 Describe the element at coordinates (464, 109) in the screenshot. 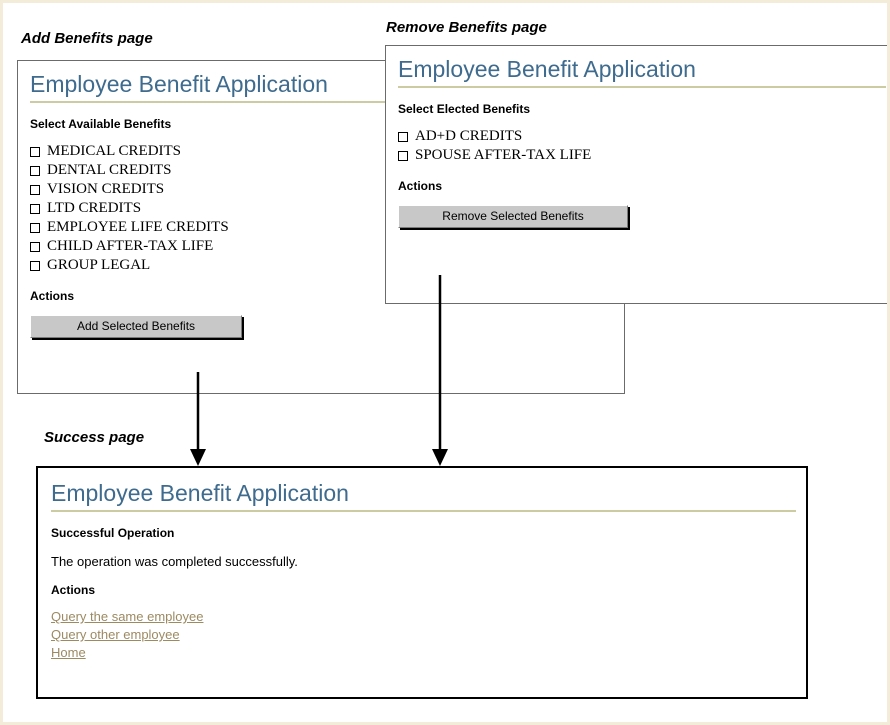

I see `remove-panel-section-heading: Select Elected Benefits` at that location.